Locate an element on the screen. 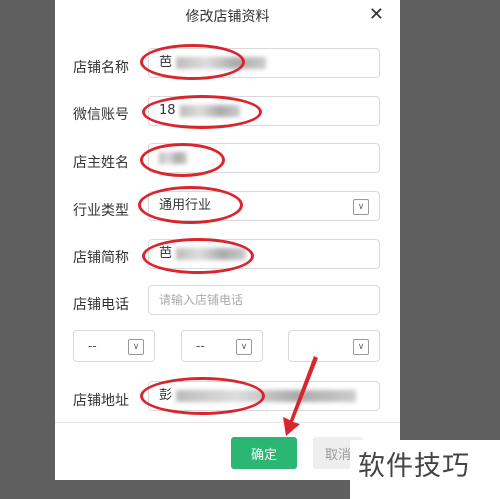 This screenshot has width=500, height=499. watermark-text: 软件技巧 is located at coordinates (414, 466).